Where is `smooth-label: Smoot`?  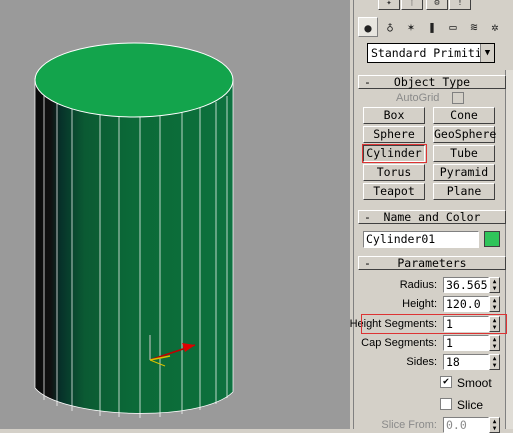 smooth-label: Smoot is located at coordinates (474, 383).